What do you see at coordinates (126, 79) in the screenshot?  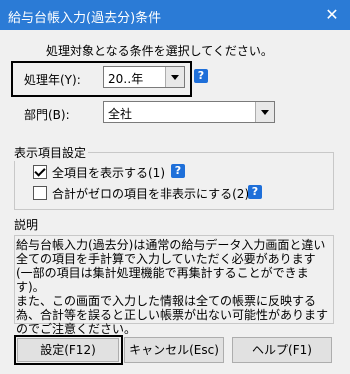 I see `year-value: 20‥年` at bounding box center [126, 79].